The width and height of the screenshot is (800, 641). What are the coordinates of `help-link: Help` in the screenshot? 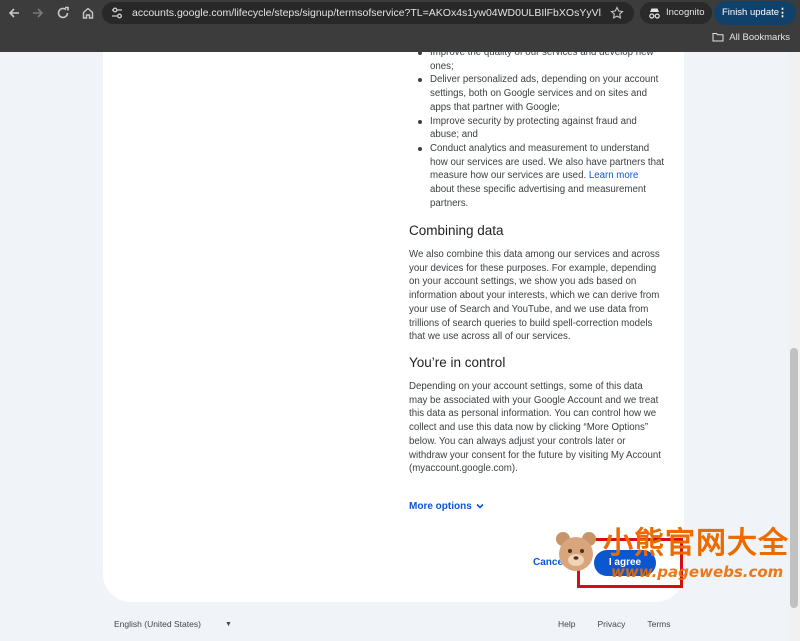 It's located at (566, 624).